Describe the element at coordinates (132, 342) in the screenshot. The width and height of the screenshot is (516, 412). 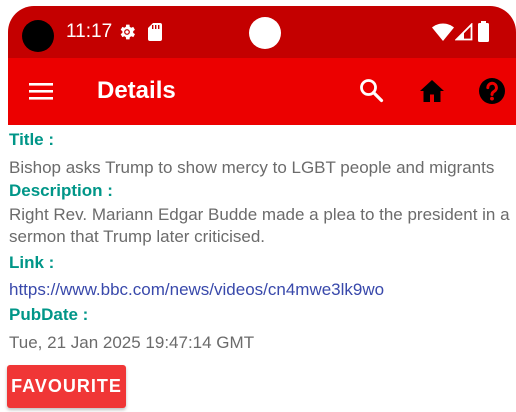
I see `pubdate-value: Tue, 21 Jan 2025 19:47:14 GMT` at that location.